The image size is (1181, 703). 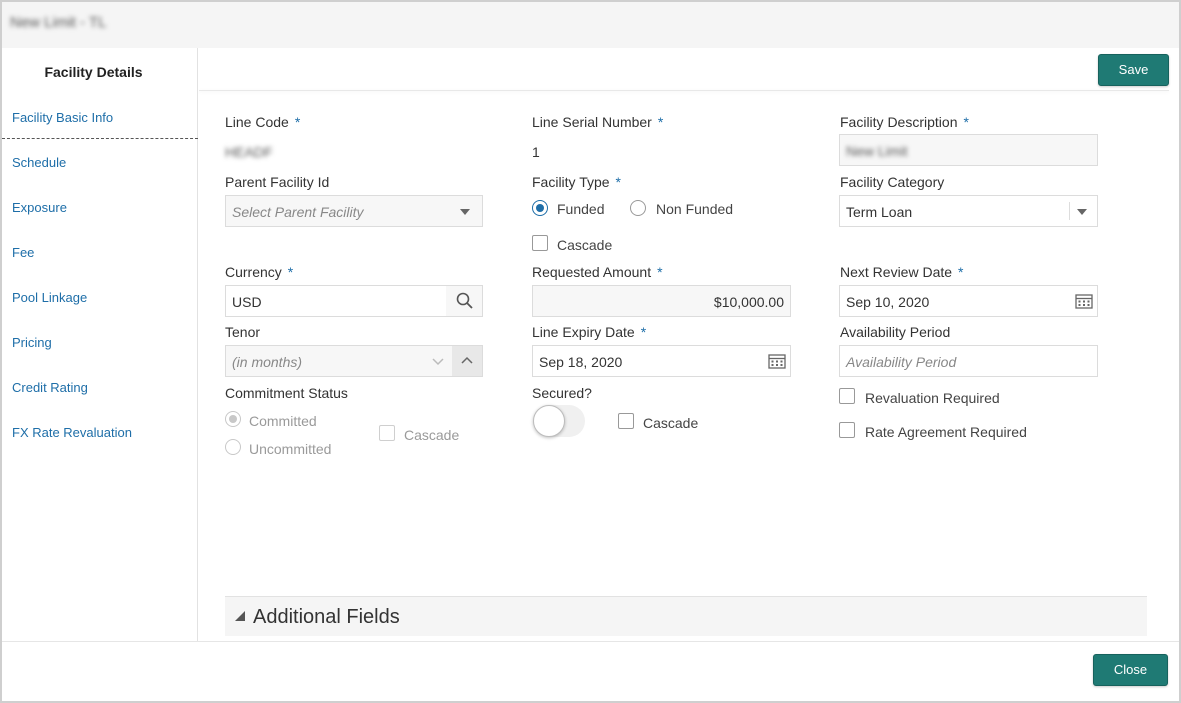 I want to click on parent-facility-id-label: Parent Facility Id, so click(x=277, y=182).